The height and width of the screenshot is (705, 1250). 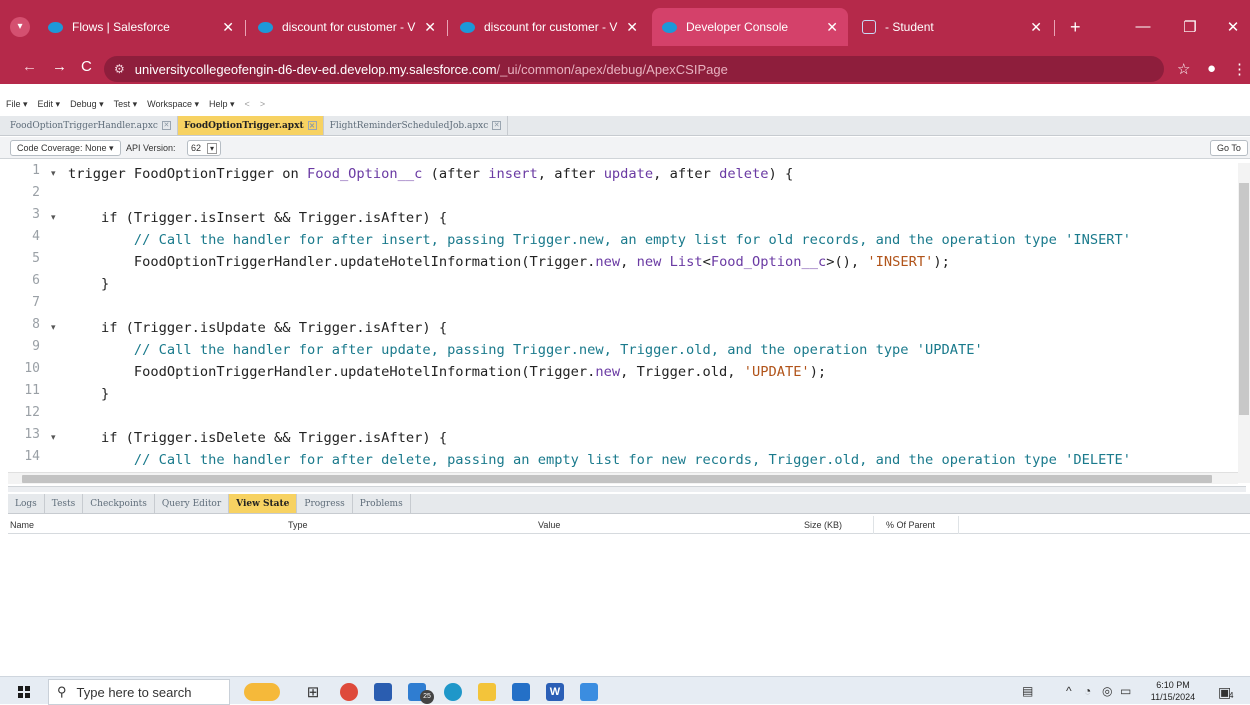 What do you see at coordinates (349, 692) in the screenshot?
I see `chrome-icon` at bounding box center [349, 692].